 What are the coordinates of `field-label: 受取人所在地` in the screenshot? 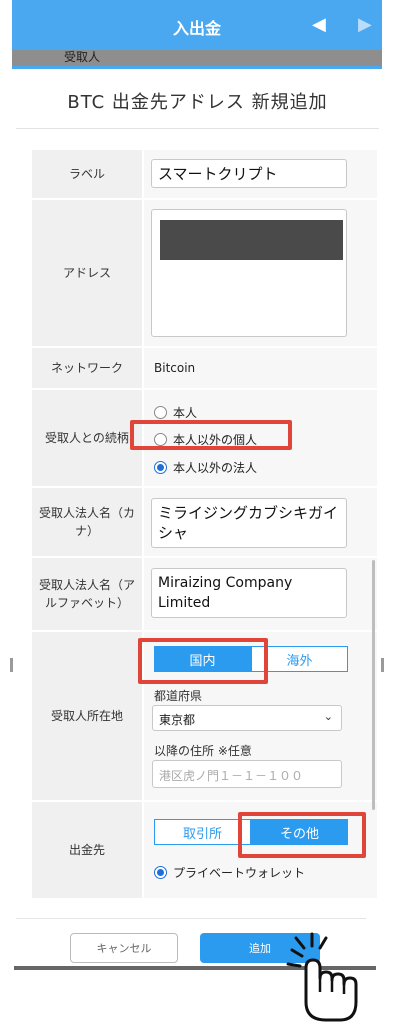 It's located at (87, 716).